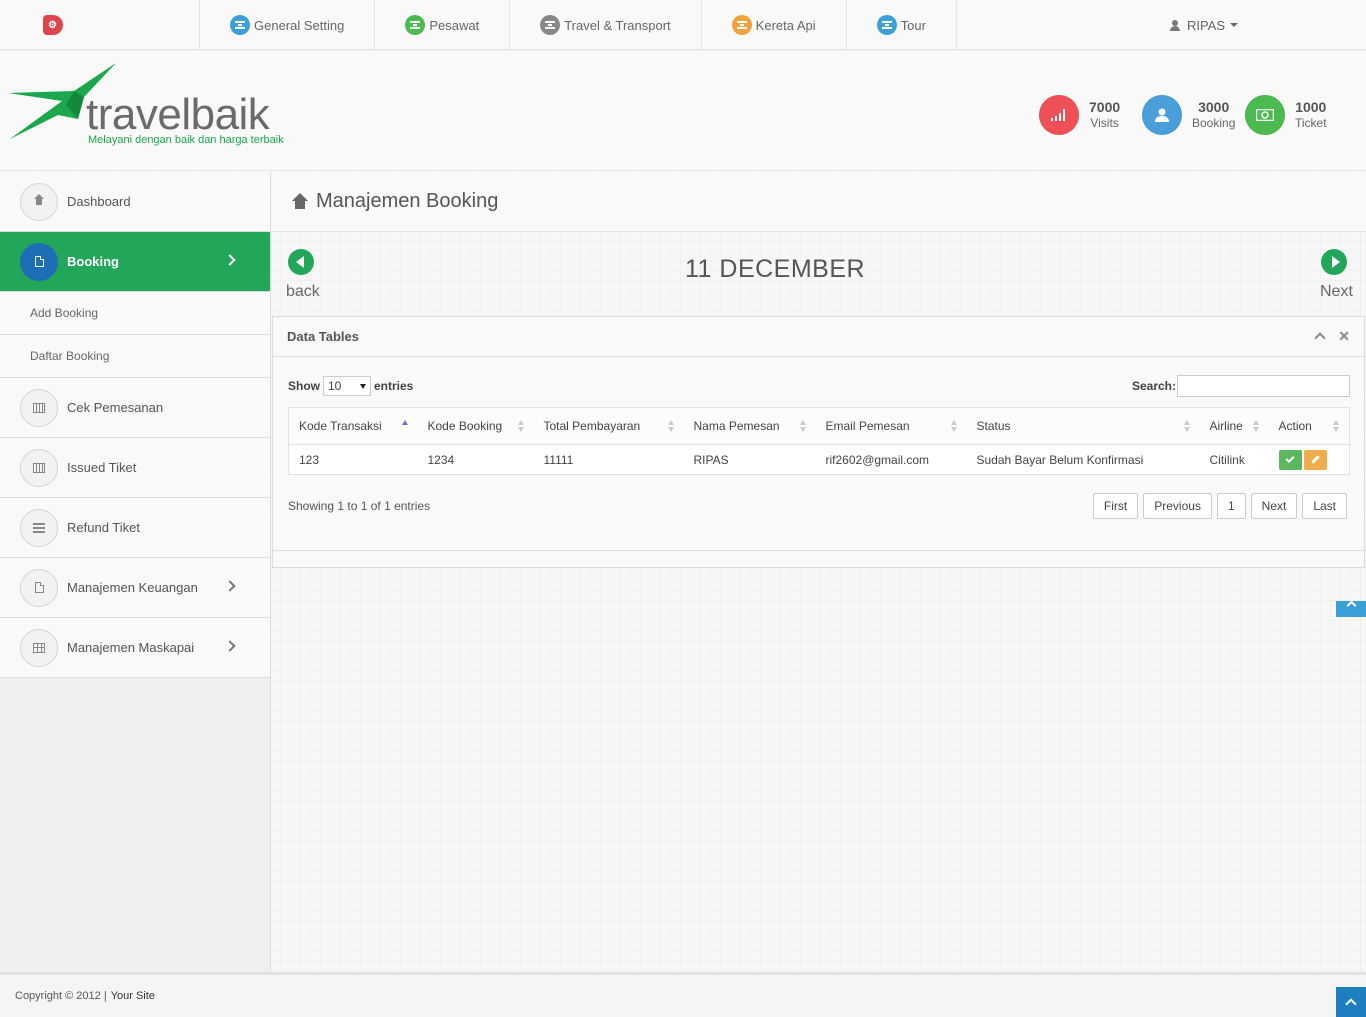 This screenshot has width=1366, height=1017. Describe the element at coordinates (1234, 25) in the screenshot. I see `caret-down-icon` at that location.